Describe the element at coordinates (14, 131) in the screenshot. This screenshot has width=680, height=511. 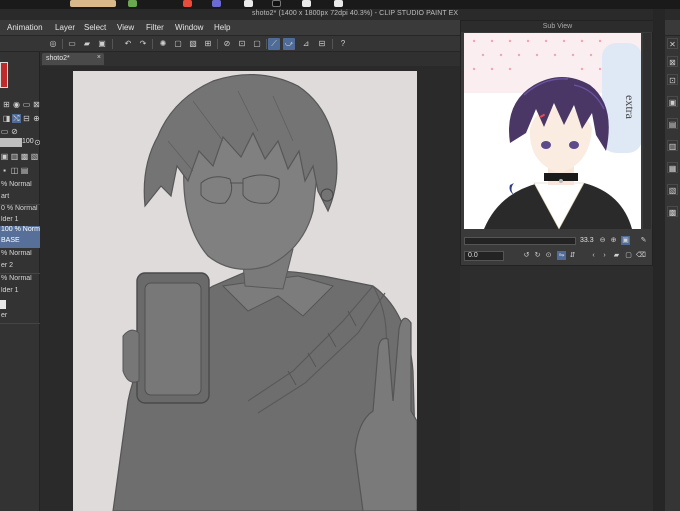
I see `layer-lock-transparent-icon: ⊘` at that location.